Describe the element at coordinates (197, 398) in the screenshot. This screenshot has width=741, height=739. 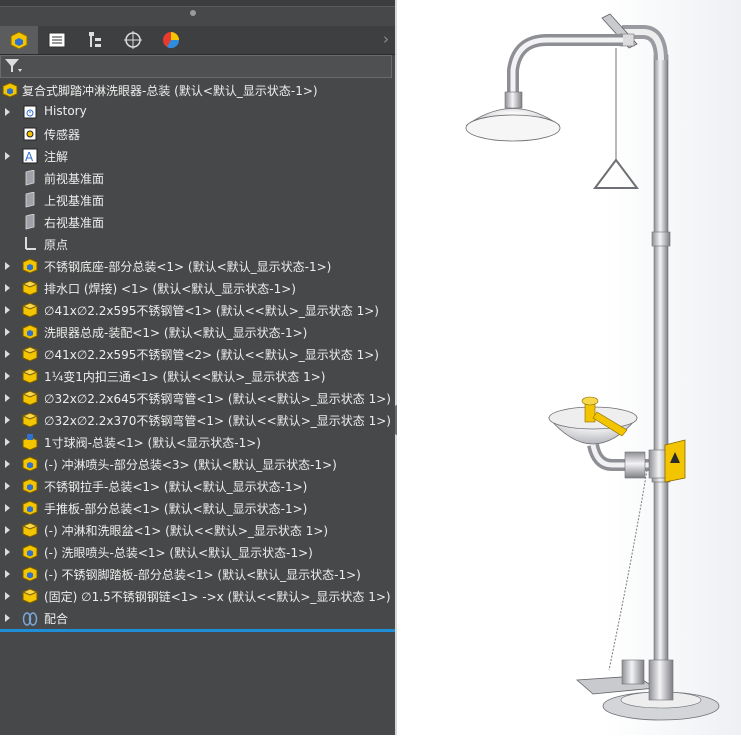
I see `tree-item: ∅32x∅2.2x645不锈钢弯管<1> (默认<<默认>_显示状态 1>)` at that location.